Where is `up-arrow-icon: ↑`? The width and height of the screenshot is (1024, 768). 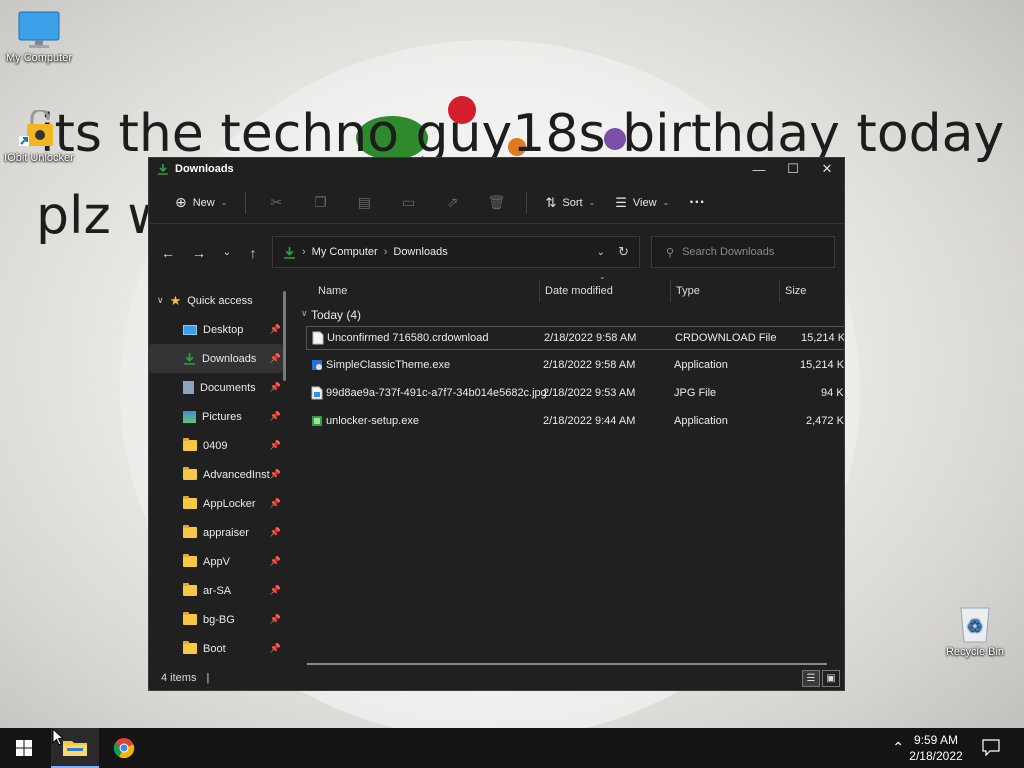 up-arrow-icon: ↑ is located at coordinates (253, 253).